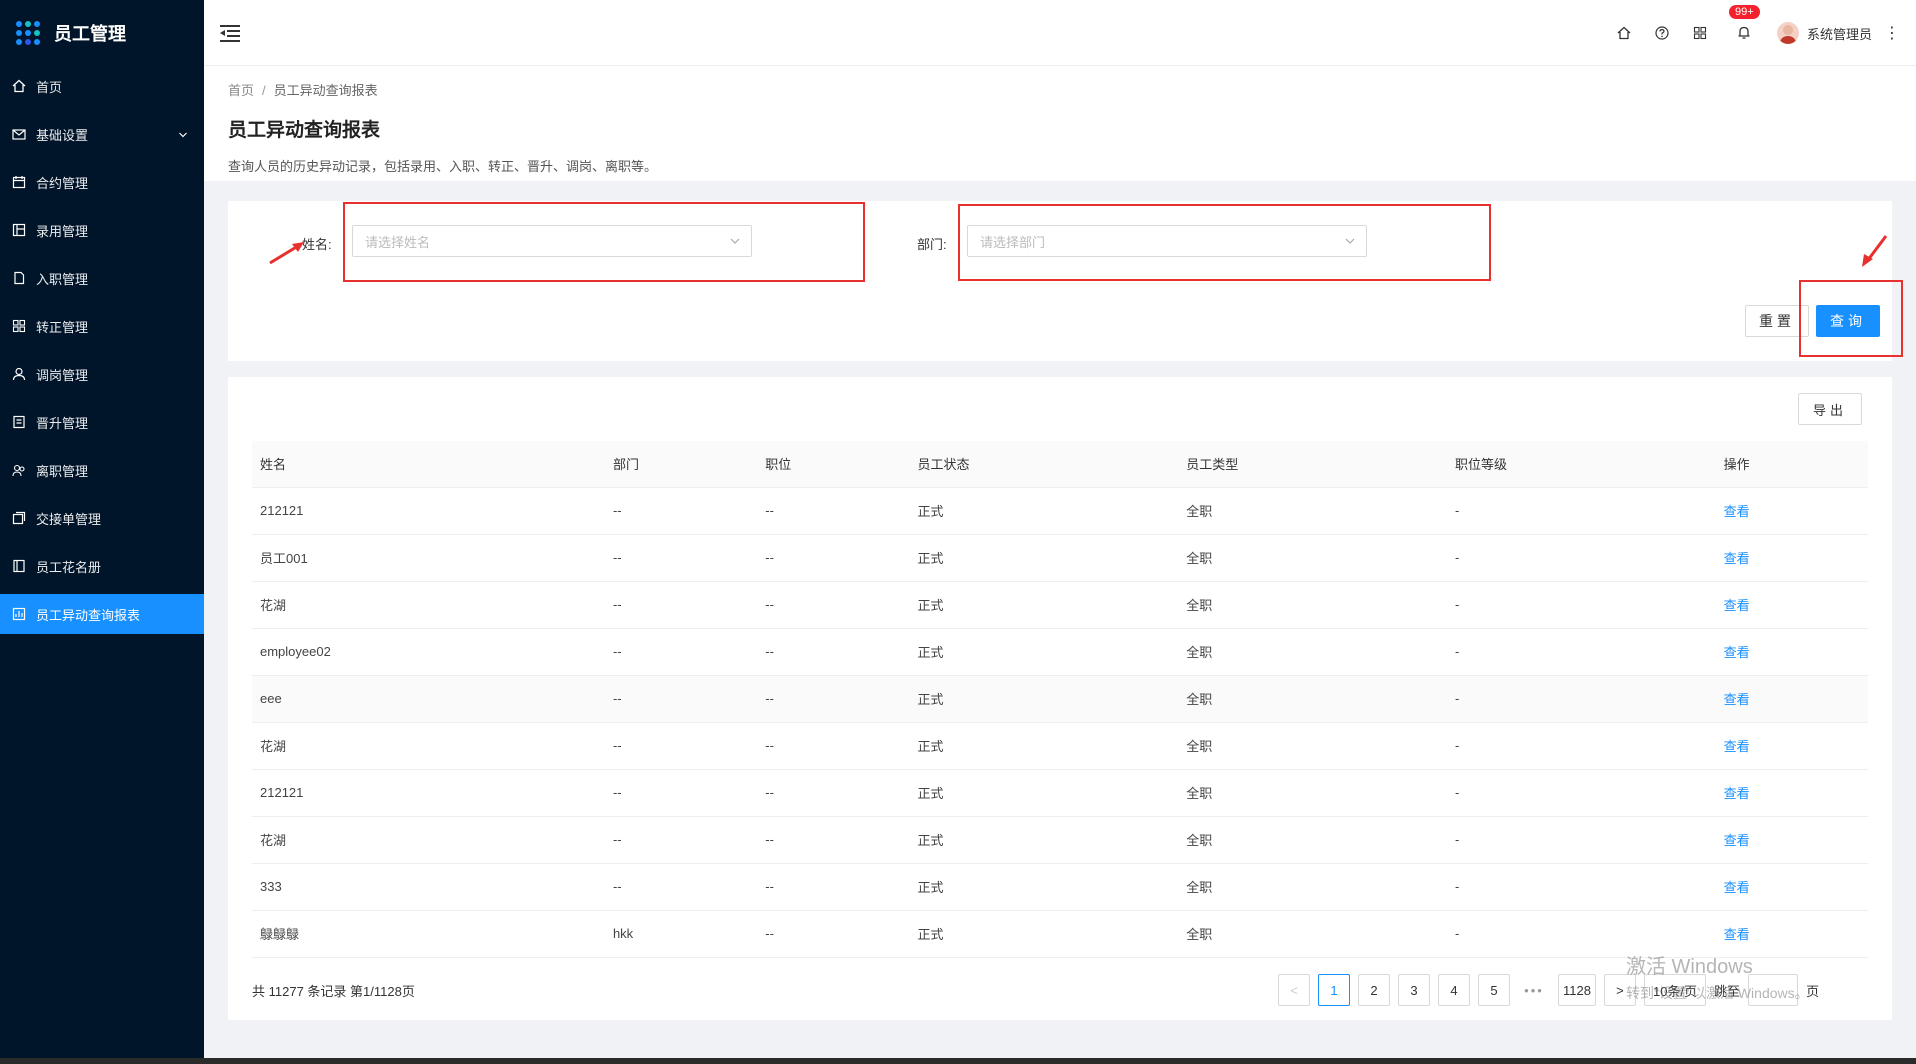  Describe the element at coordinates (1454, 990) in the screenshot. I see `page-button-4: 4` at that location.